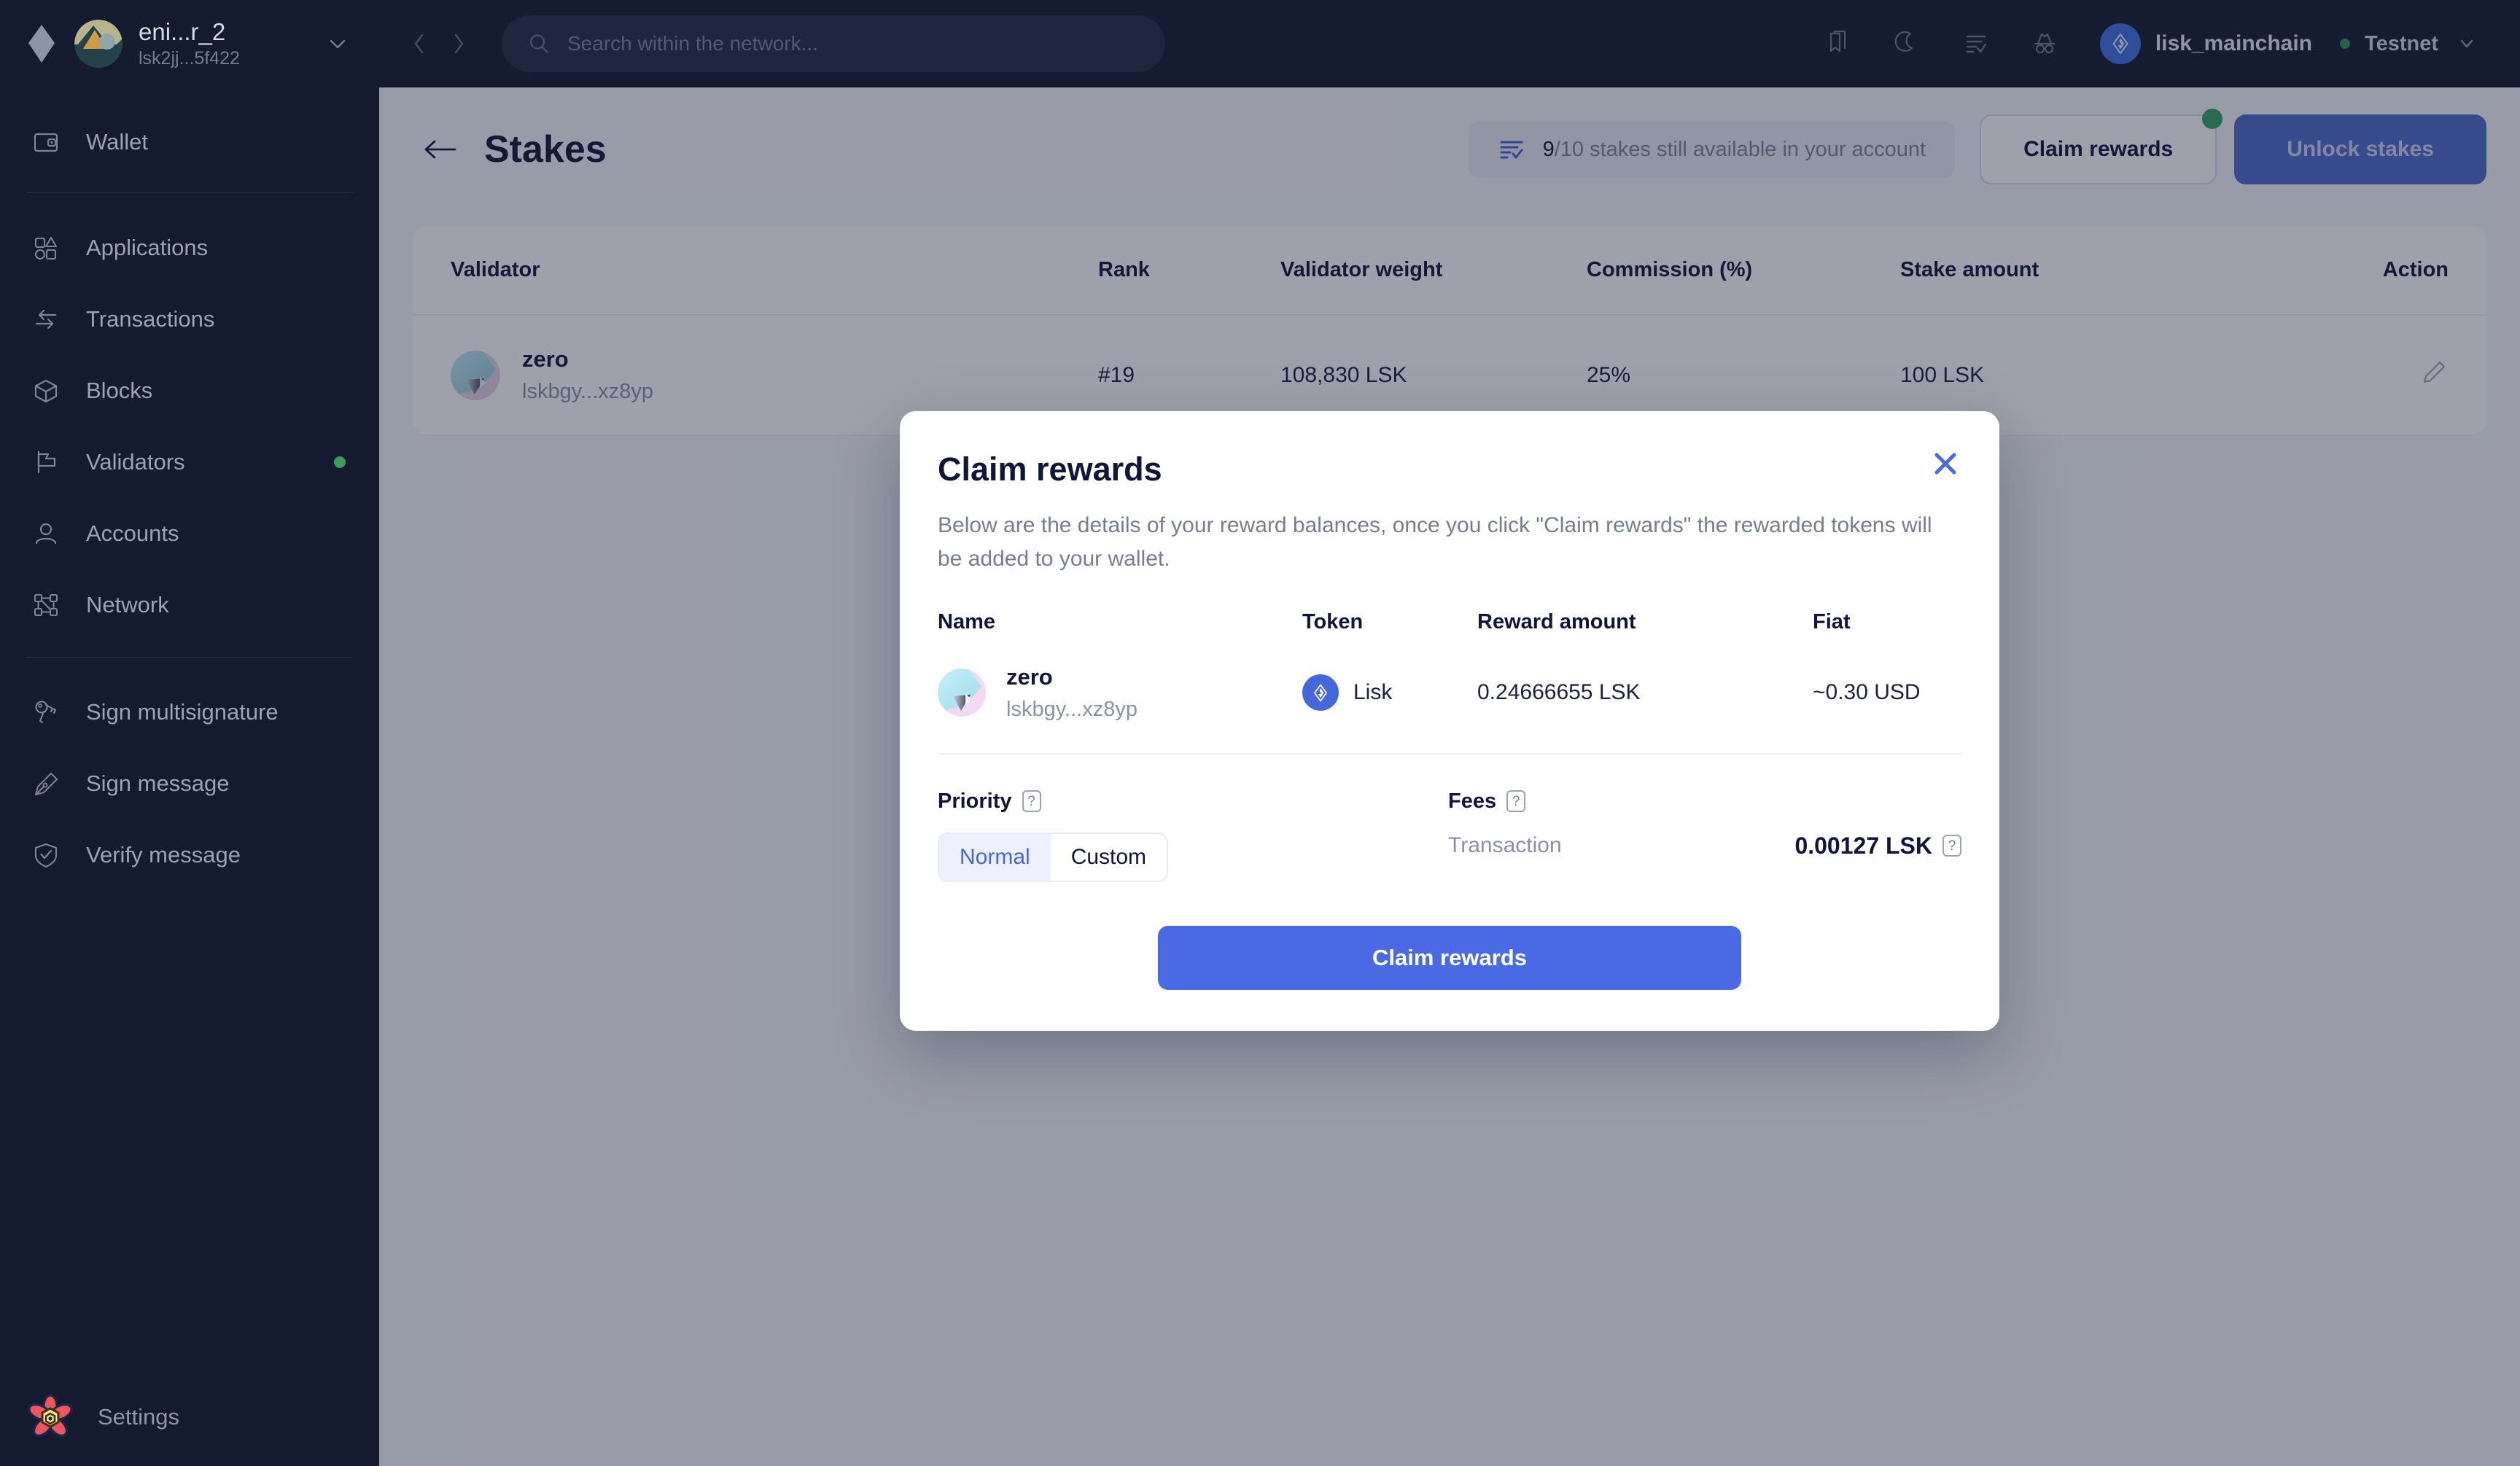 This screenshot has height=1466, width=2520. Describe the element at coordinates (182, 712) in the screenshot. I see `sidebar-item-label: Sign multisignature` at that location.